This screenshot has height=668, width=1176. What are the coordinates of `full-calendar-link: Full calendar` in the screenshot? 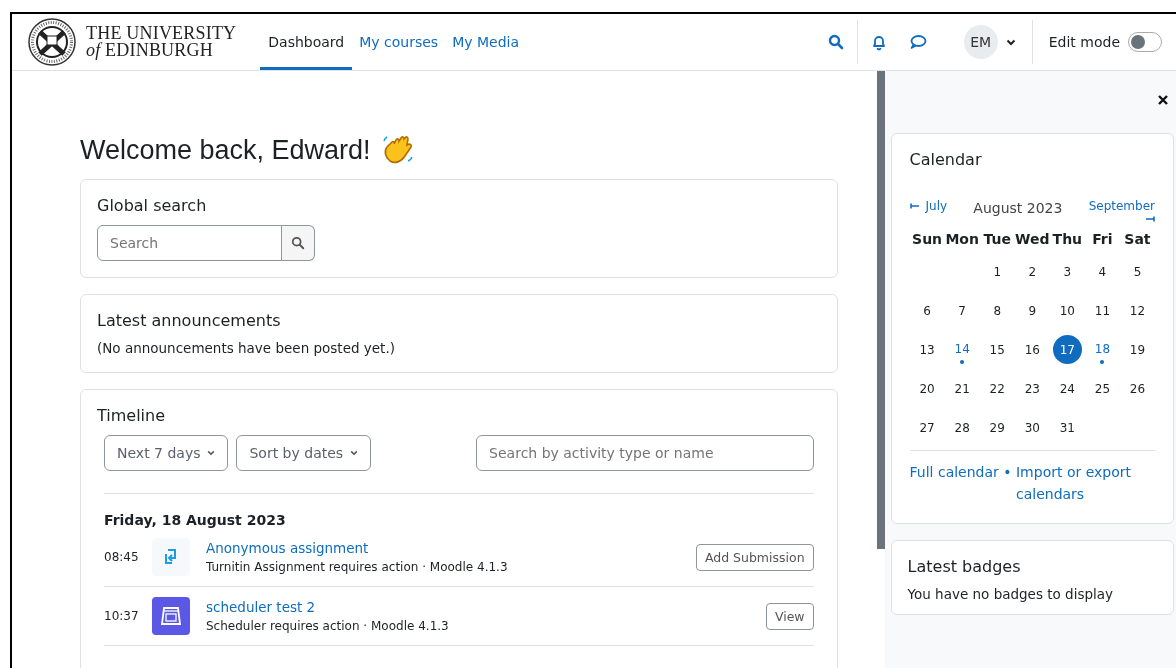 It's located at (954, 472).